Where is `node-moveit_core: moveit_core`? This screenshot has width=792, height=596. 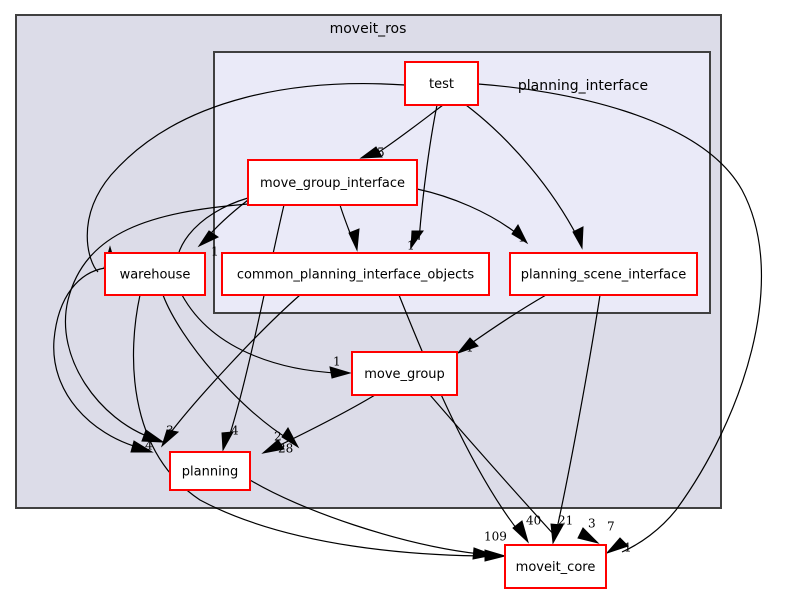
node-moveit_core: moveit_core is located at coordinates (555, 566).